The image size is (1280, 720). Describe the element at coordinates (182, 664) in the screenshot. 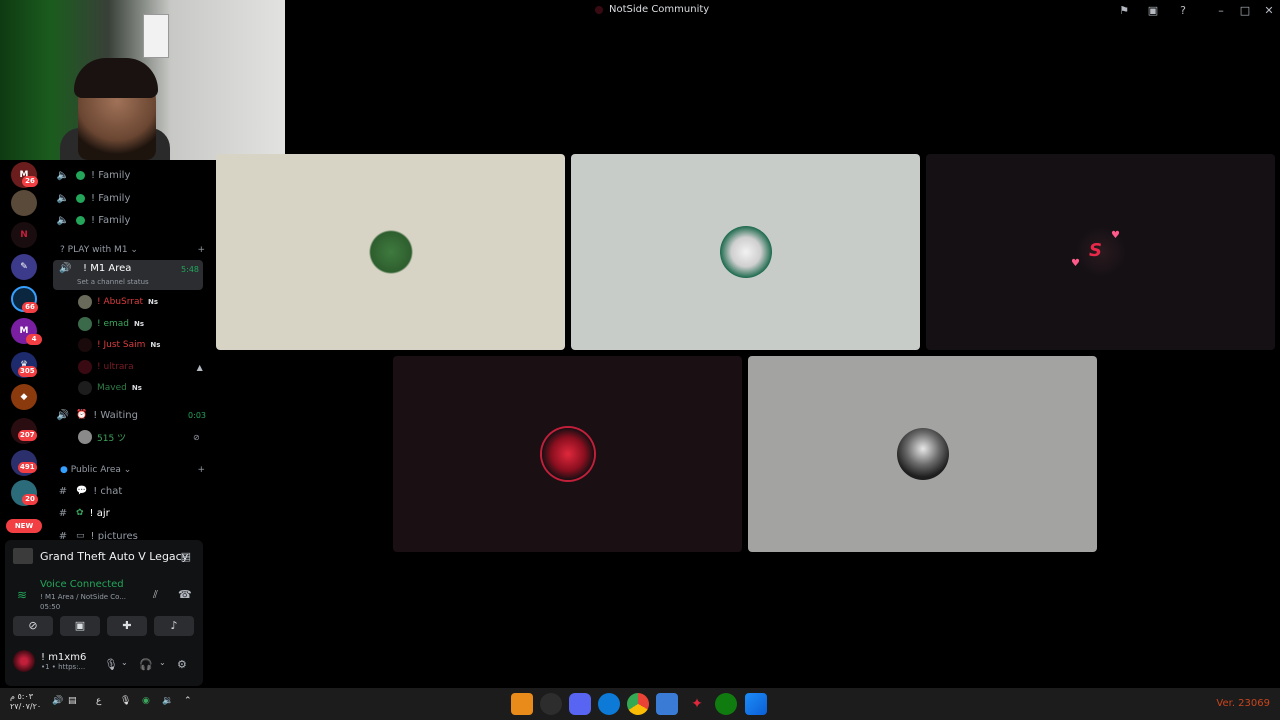

I see `settings-gear-icon: ⚙` at that location.